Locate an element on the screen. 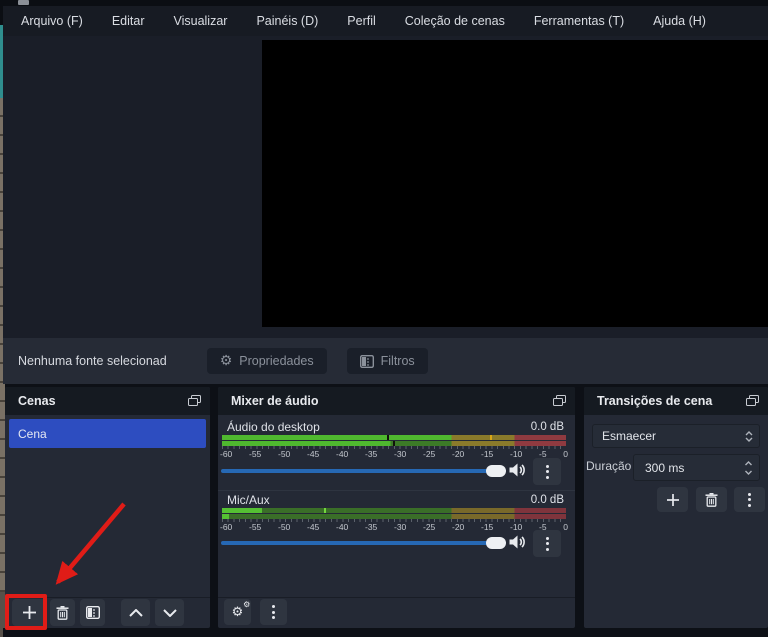  chevron-down-icon is located at coordinates (169, 612).